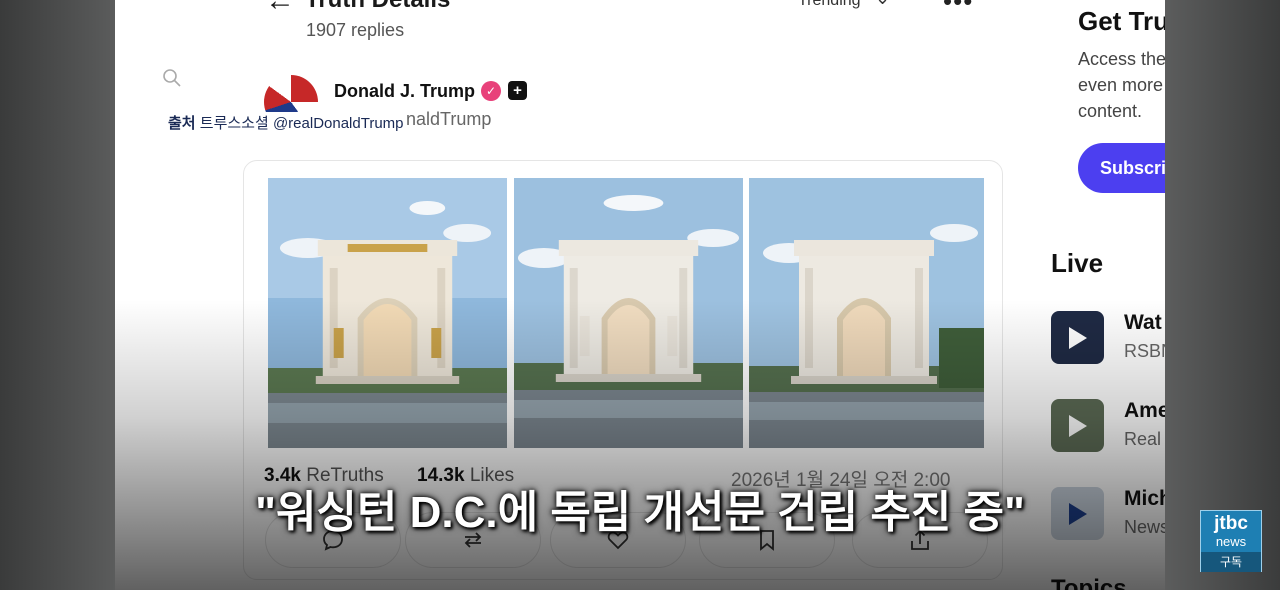 This screenshot has width=1280, height=590. Describe the element at coordinates (404, 91) in the screenshot. I see `author-name: Donald J. Trump` at that location.